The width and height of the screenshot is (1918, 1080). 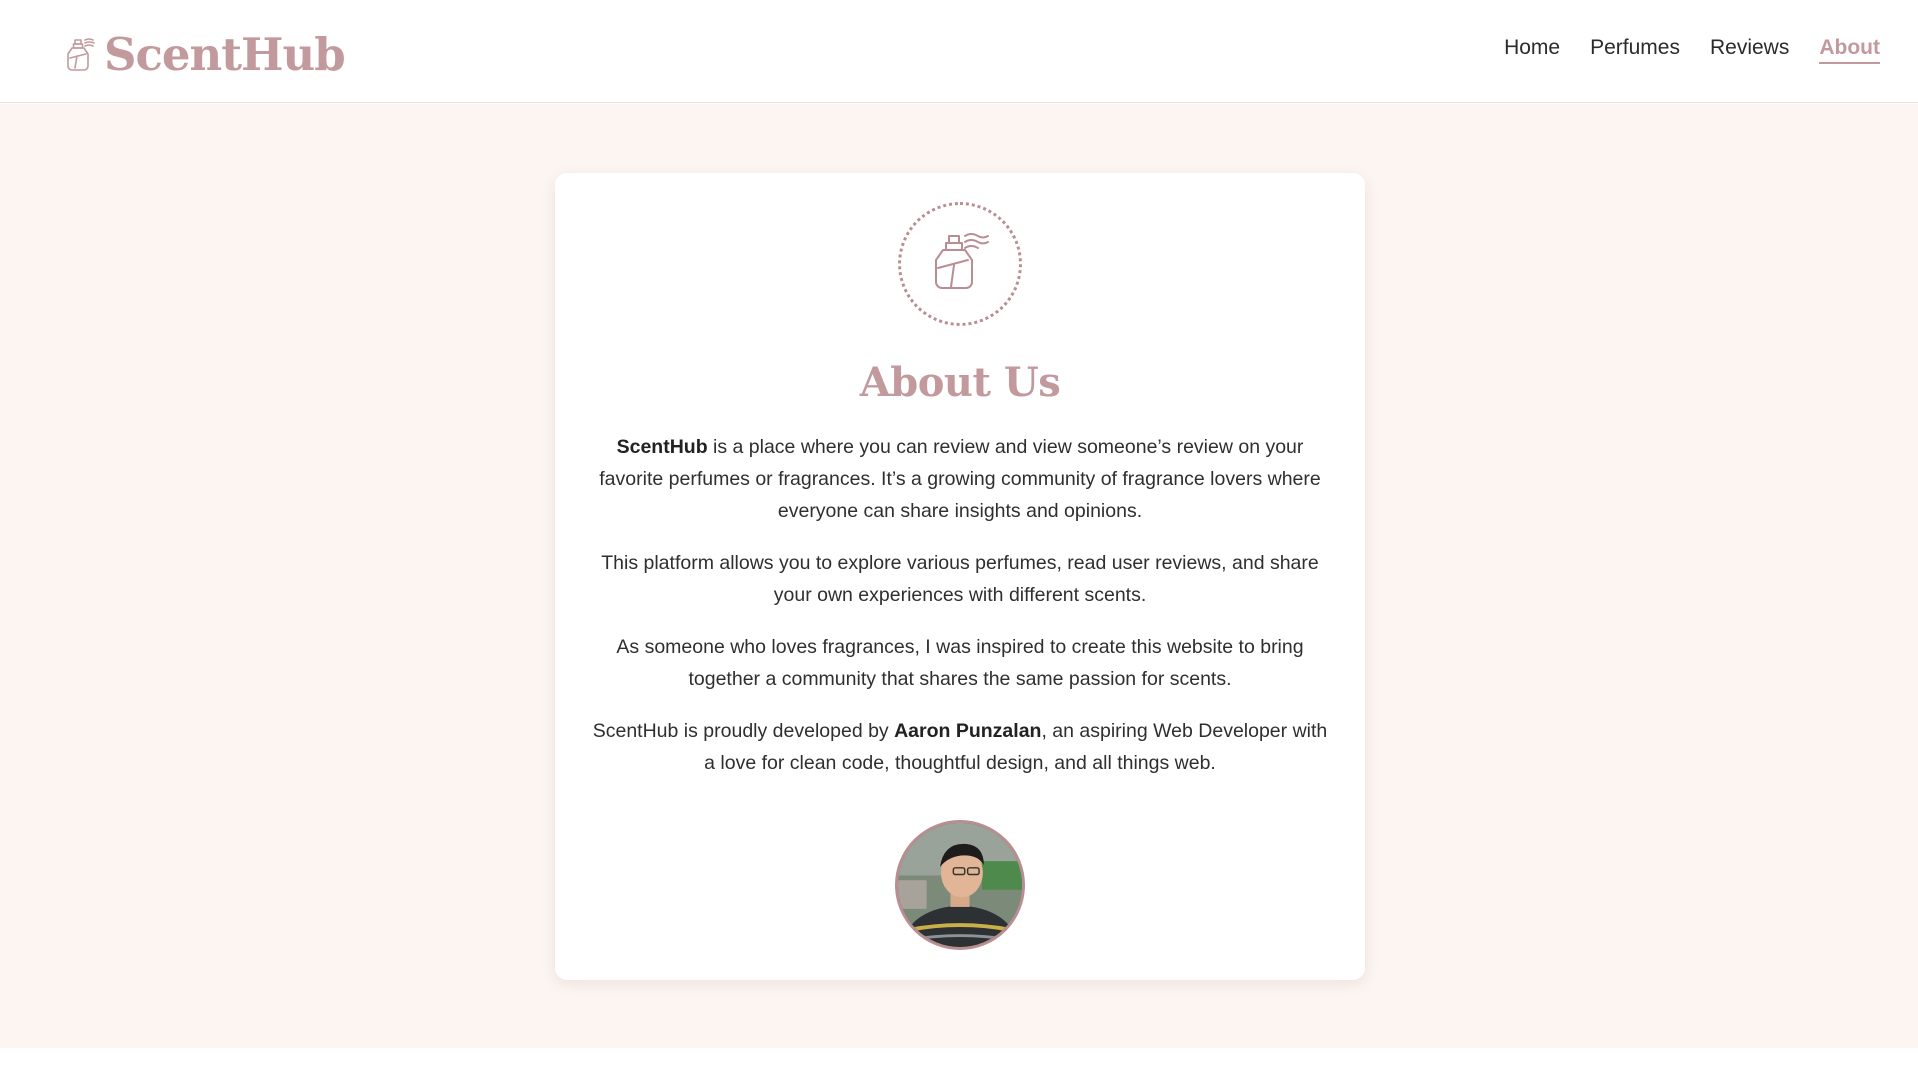 I want to click on developer-avatar, so click(x=960, y=885).